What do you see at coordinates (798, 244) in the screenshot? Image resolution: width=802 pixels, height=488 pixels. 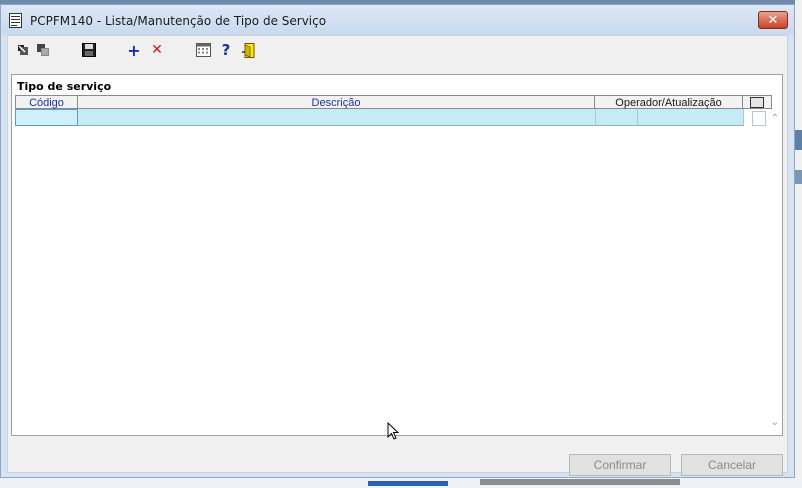 I see `background-window-edge` at bounding box center [798, 244].